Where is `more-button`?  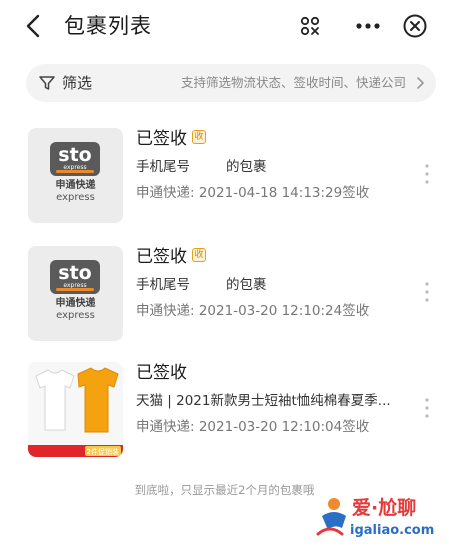
more-button is located at coordinates (368, 26).